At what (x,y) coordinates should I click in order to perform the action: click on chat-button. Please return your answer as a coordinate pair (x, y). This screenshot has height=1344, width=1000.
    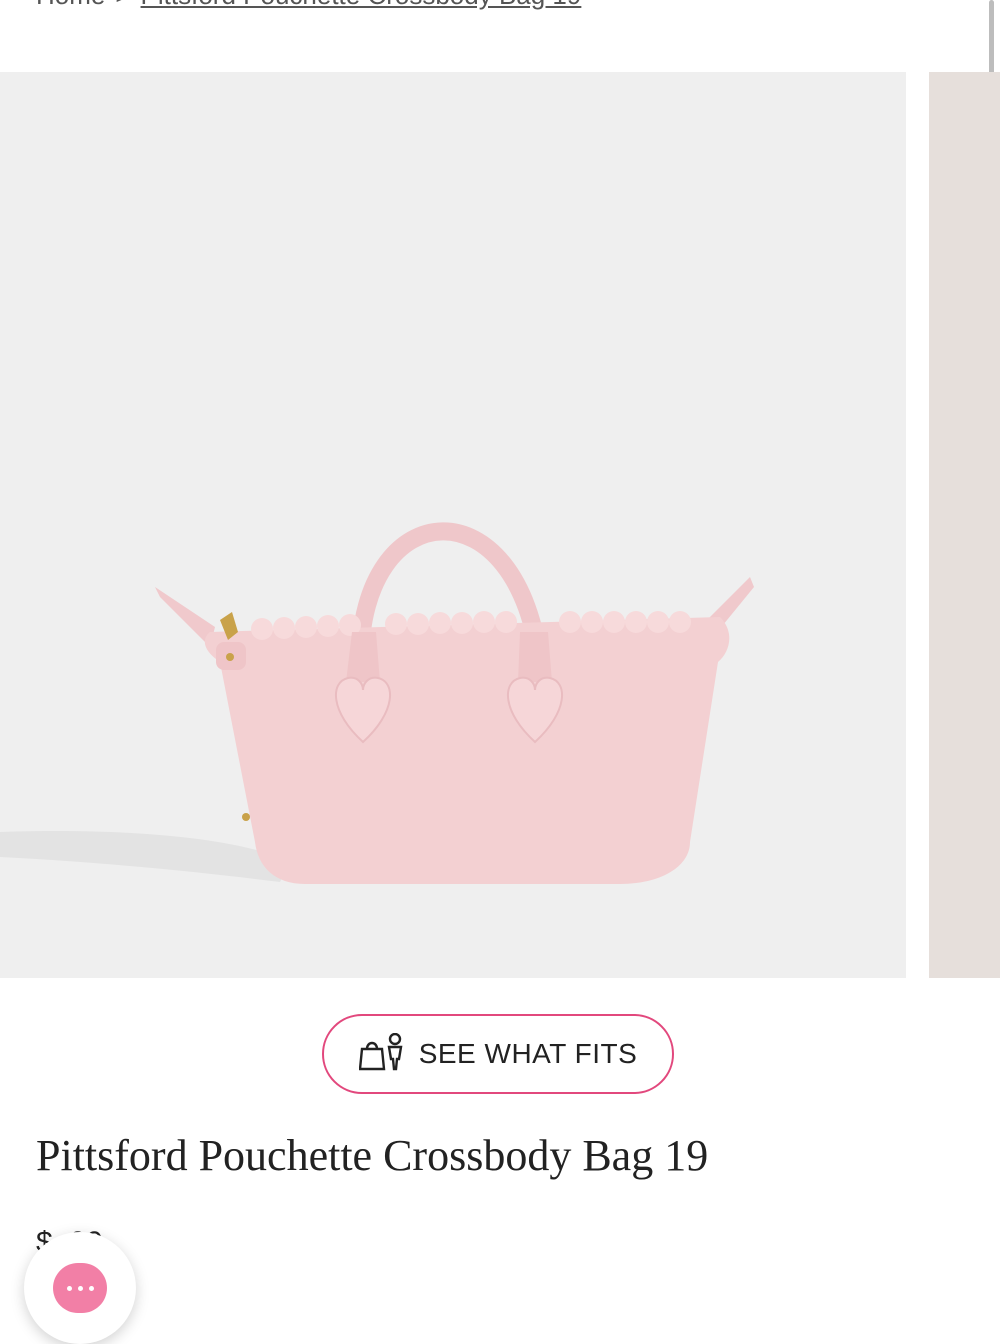
    Looking at the image, I should click on (80, 1288).